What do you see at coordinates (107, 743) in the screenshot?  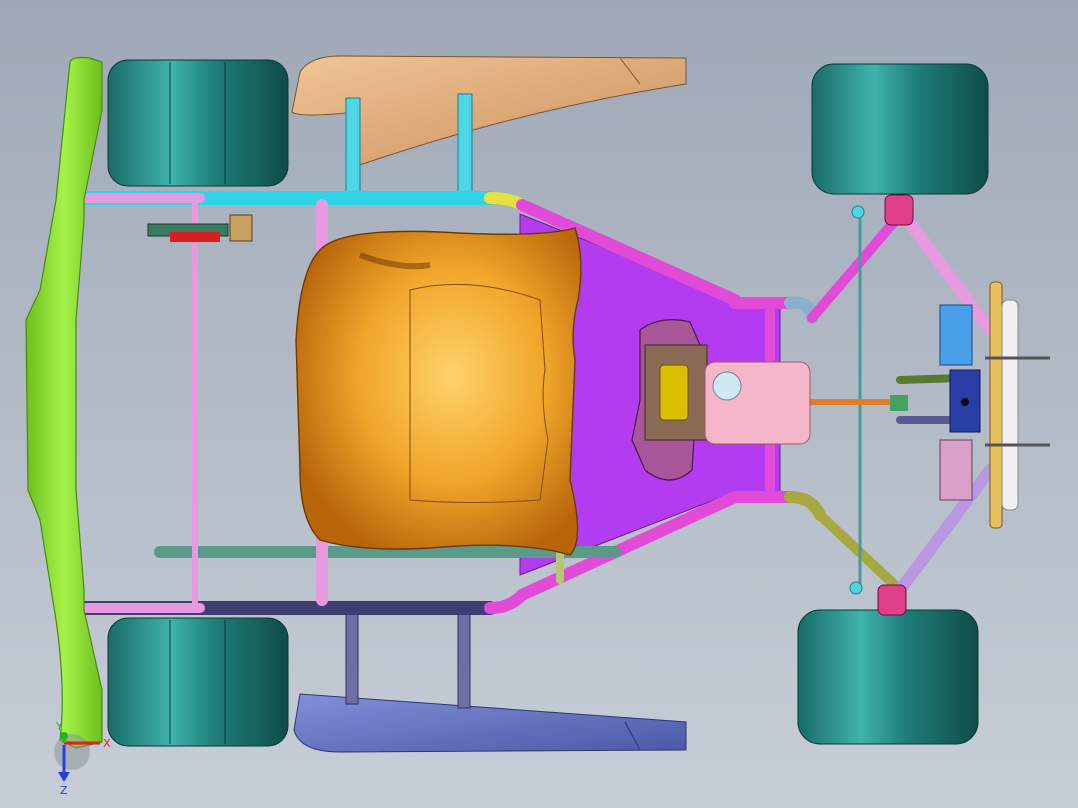 I see `triad-x-label: X` at bounding box center [107, 743].